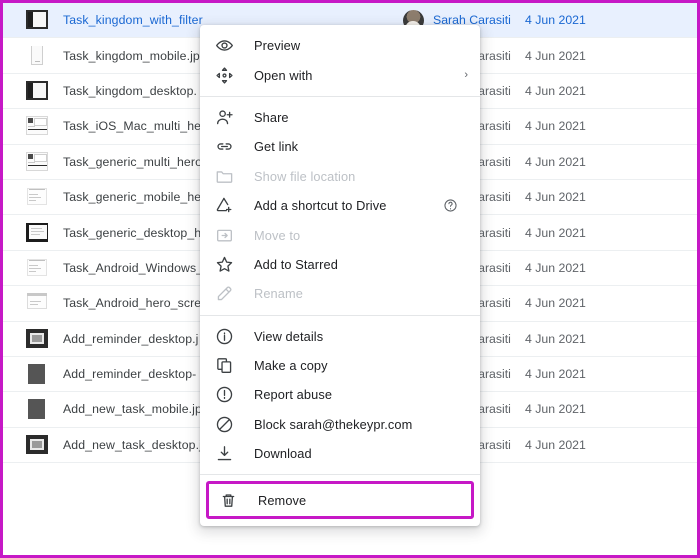 The width and height of the screenshot is (700, 558). I want to click on menu-item-label: Rename, so click(278, 294).